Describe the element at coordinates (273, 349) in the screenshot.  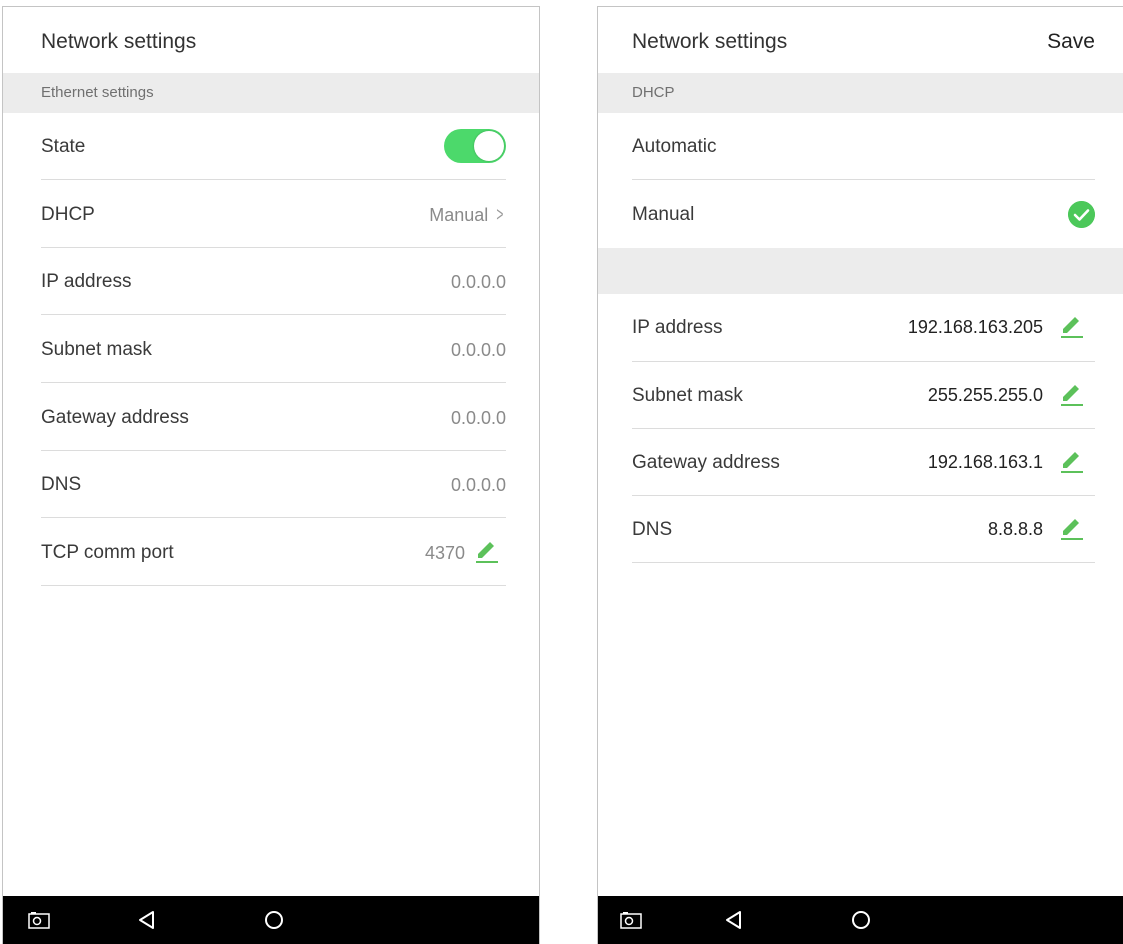
I see `subnet-mask-row: Subnet mask 0.0.0.0` at that location.